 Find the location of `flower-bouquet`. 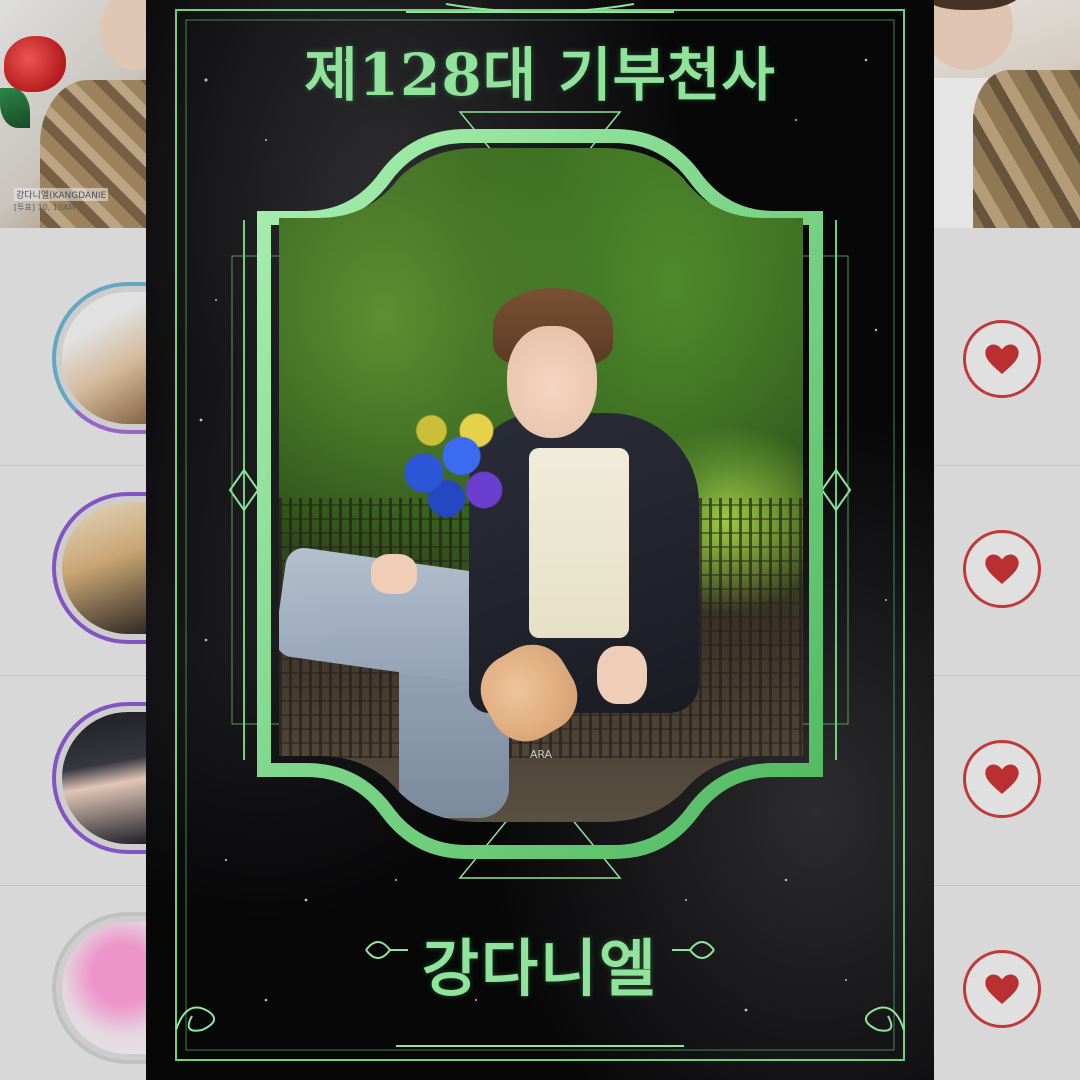

flower-bouquet is located at coordinates (454, 473).